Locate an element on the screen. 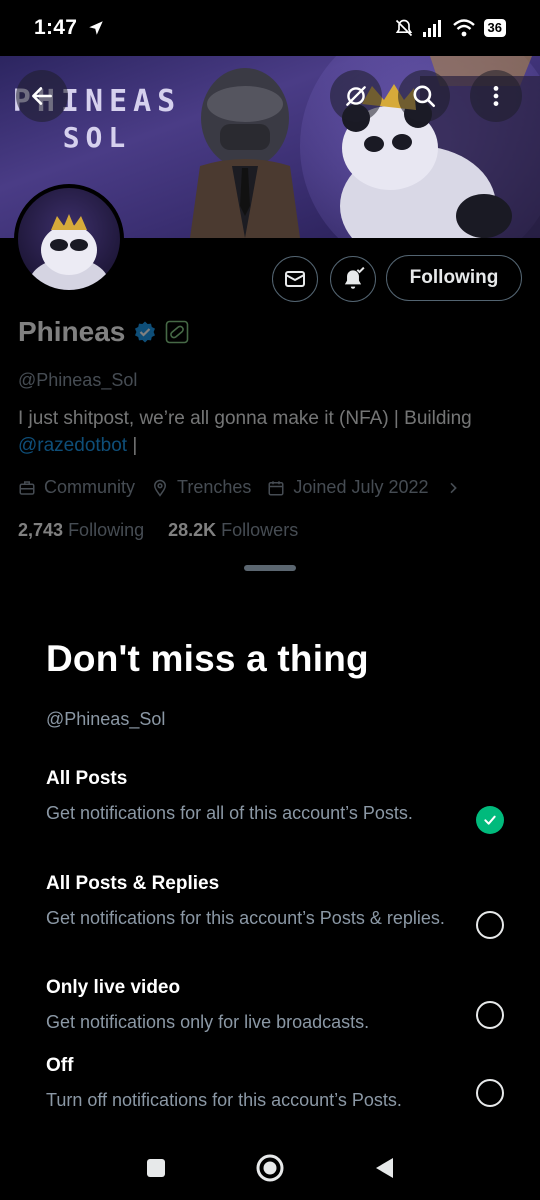 This screenshot has height=1200, width=540. radio-selected is located at coordinates (490, 820).